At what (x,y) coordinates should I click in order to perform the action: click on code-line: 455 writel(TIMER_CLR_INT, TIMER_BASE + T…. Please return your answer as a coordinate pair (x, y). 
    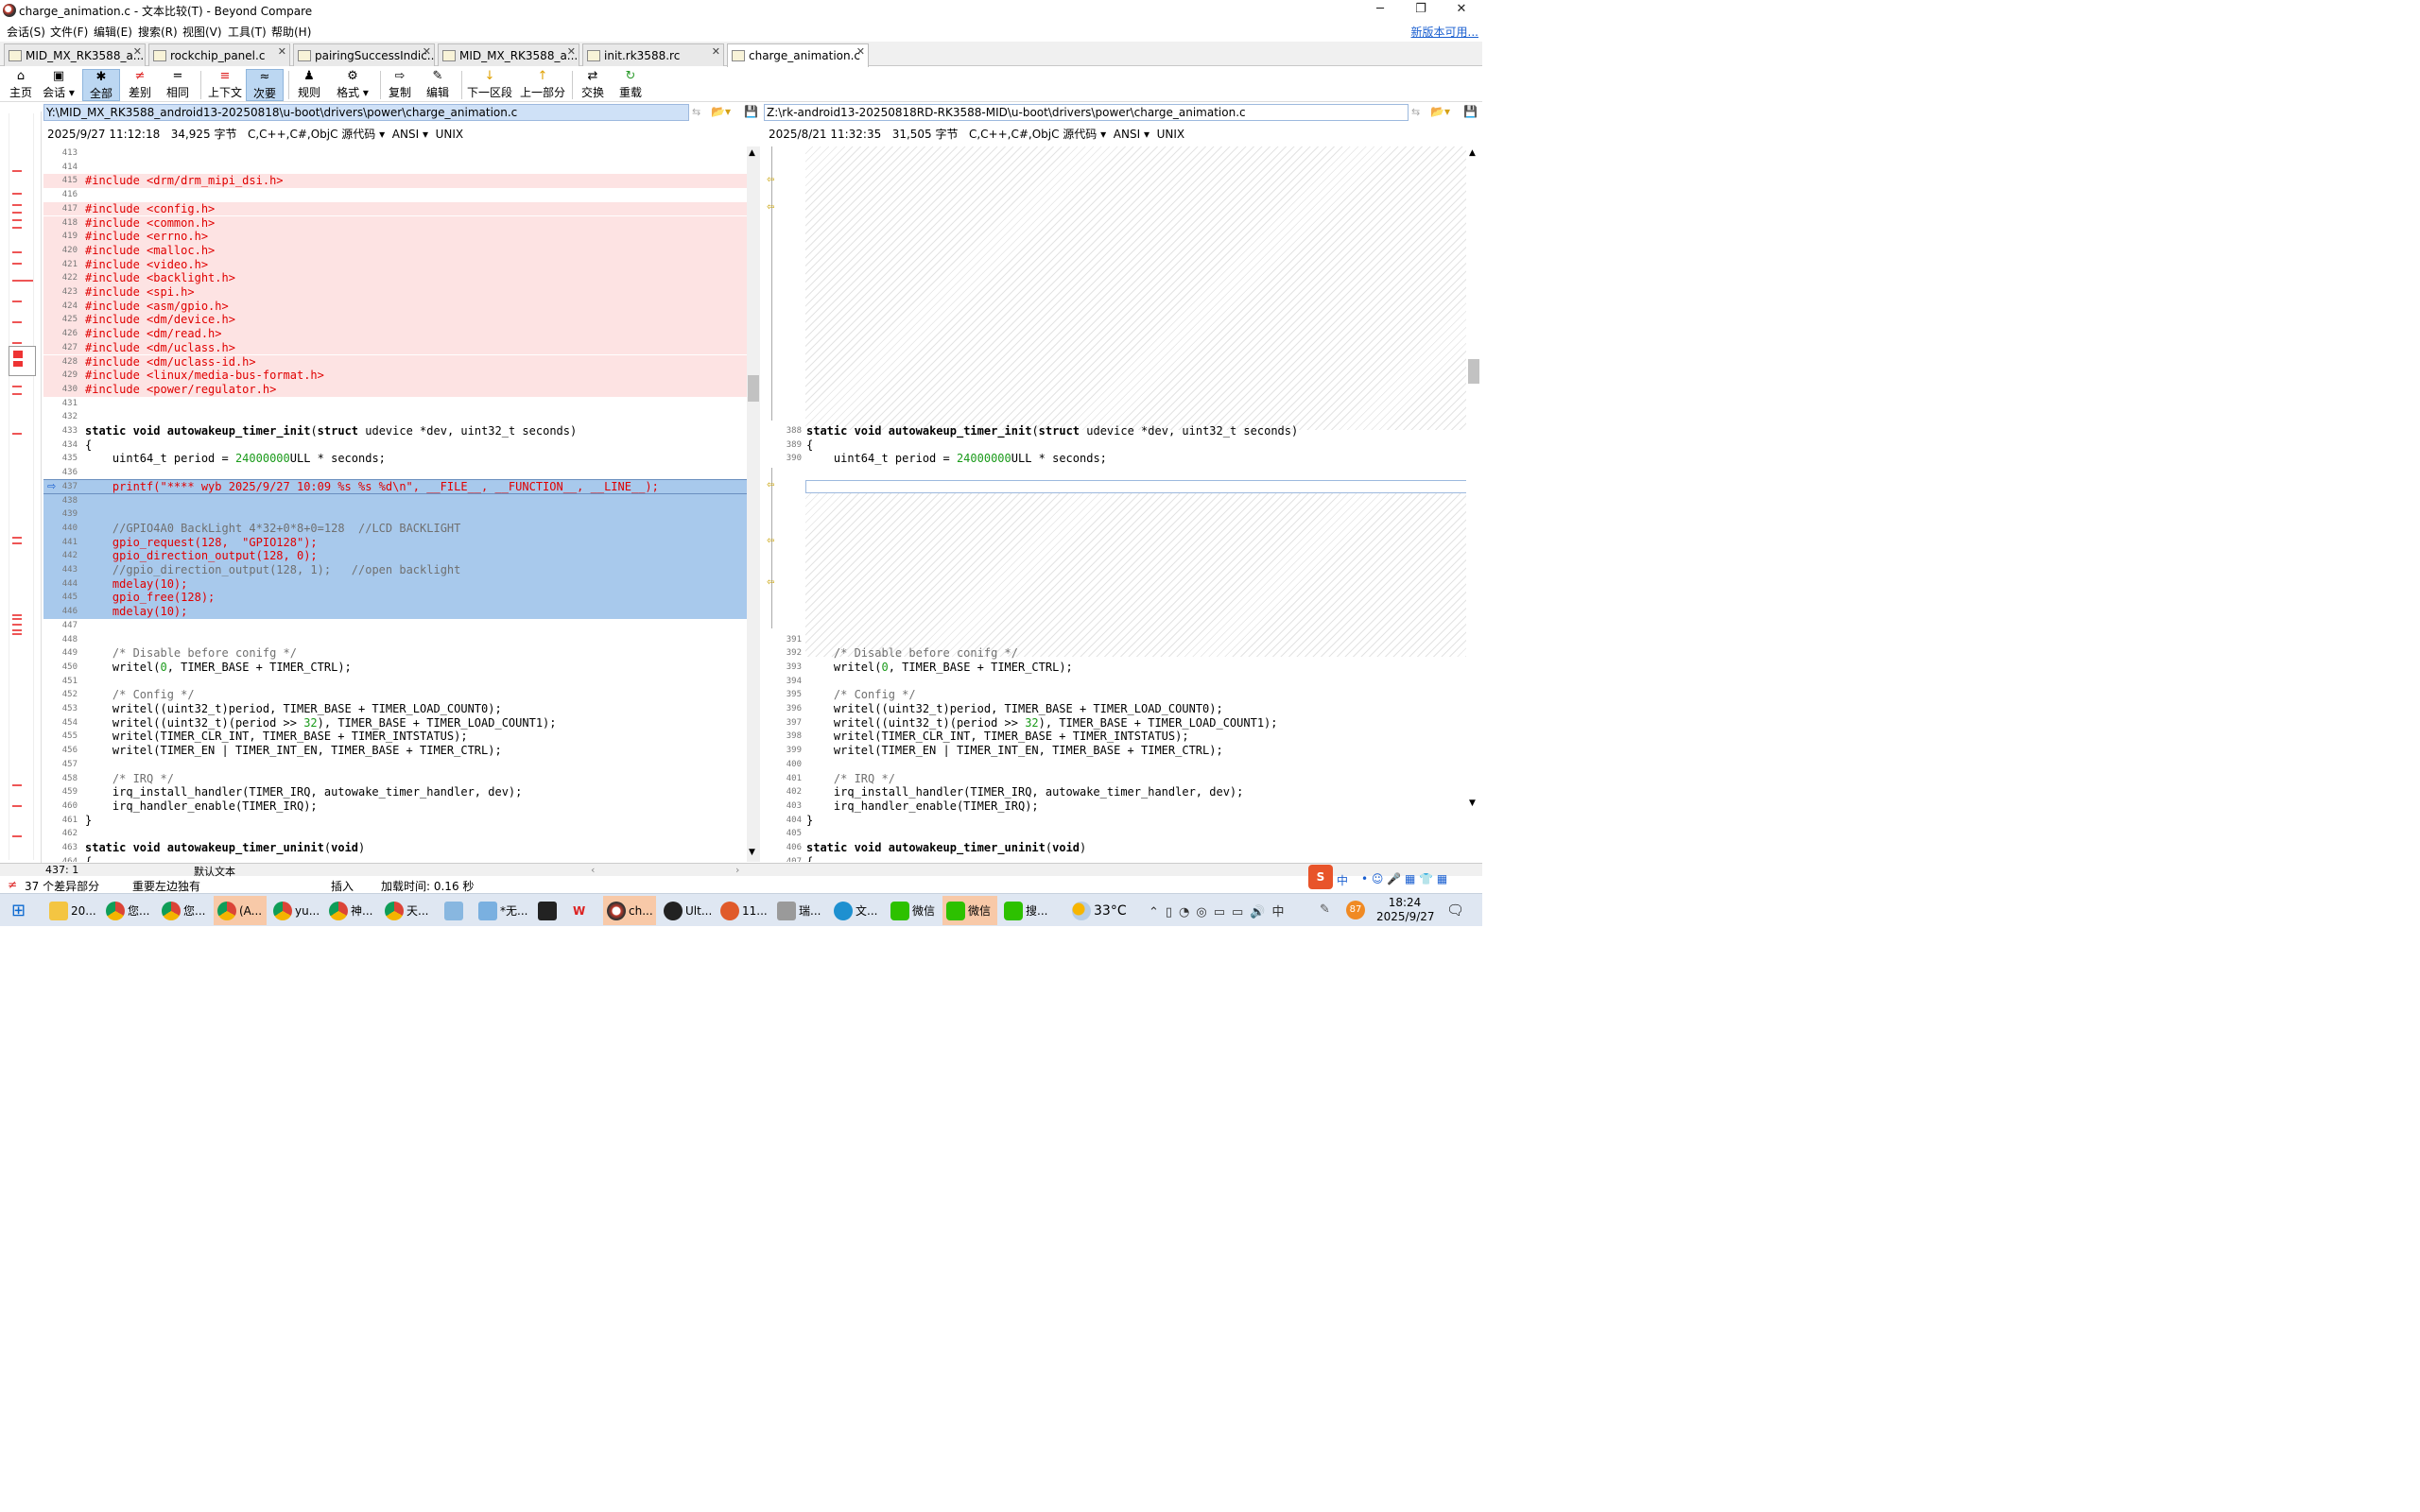
    Looking at the image, I should click on (395, 737).